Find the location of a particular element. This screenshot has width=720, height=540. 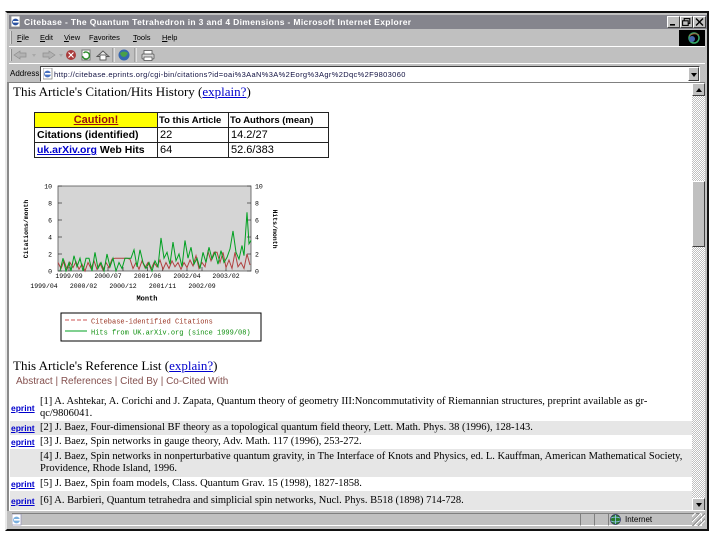

svg-text: 1999/04 is located at coordinates (43, 286).